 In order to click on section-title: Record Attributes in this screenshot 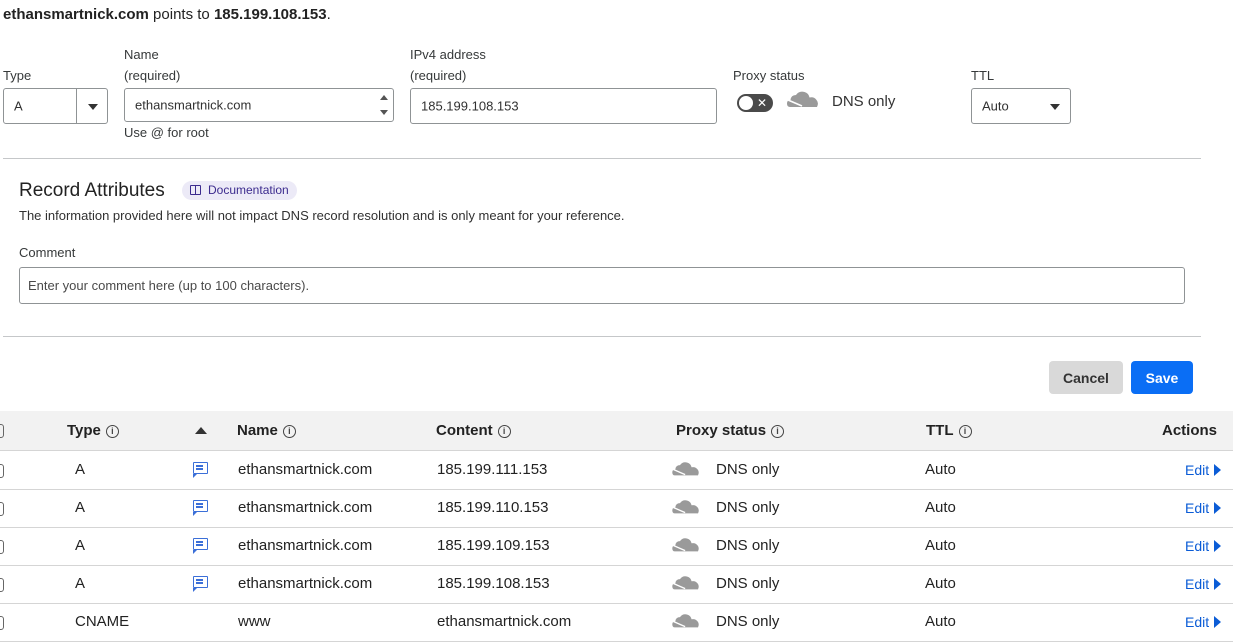, I will do `click(92, 190)`.